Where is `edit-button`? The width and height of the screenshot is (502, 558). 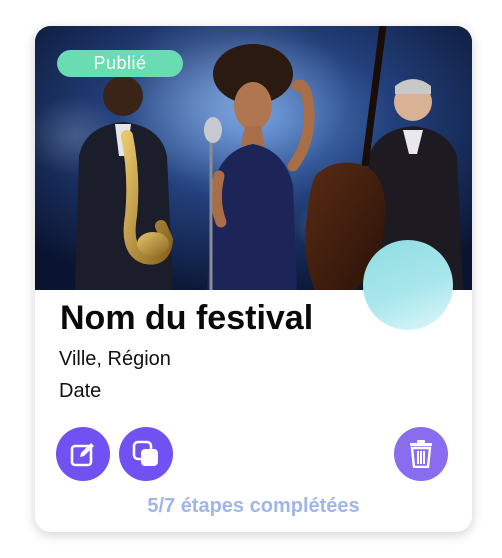 edit-button is located at coordinates (83, 454).